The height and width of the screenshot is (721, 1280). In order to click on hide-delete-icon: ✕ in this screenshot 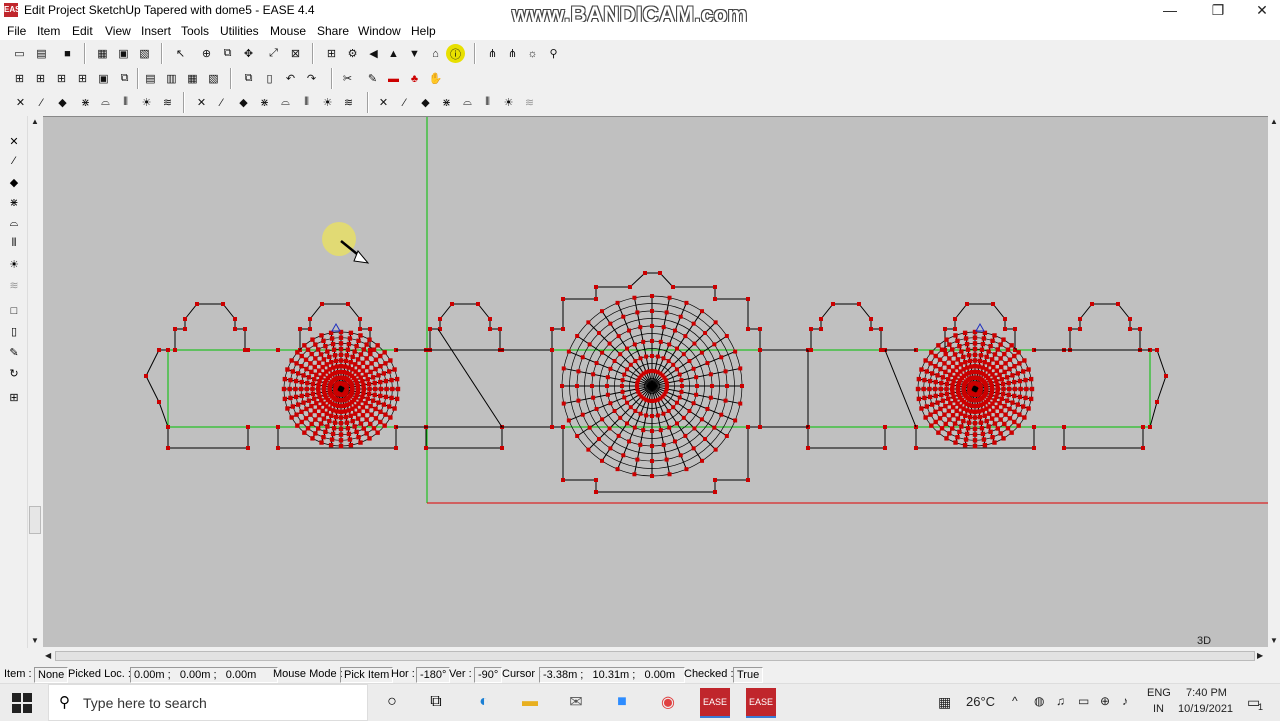, I will do `click(383, 102)`.